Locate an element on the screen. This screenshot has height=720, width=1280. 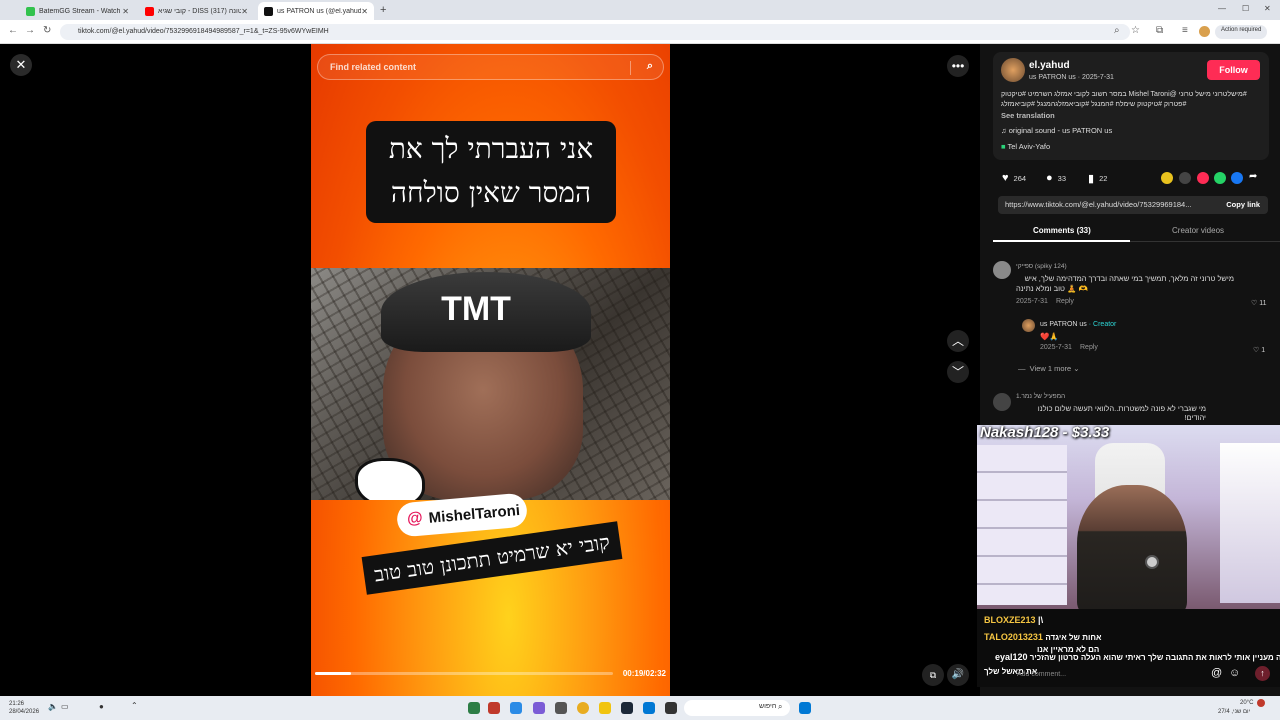
chevron-down-icon: ﹀ is located at coordinates (958, 372).